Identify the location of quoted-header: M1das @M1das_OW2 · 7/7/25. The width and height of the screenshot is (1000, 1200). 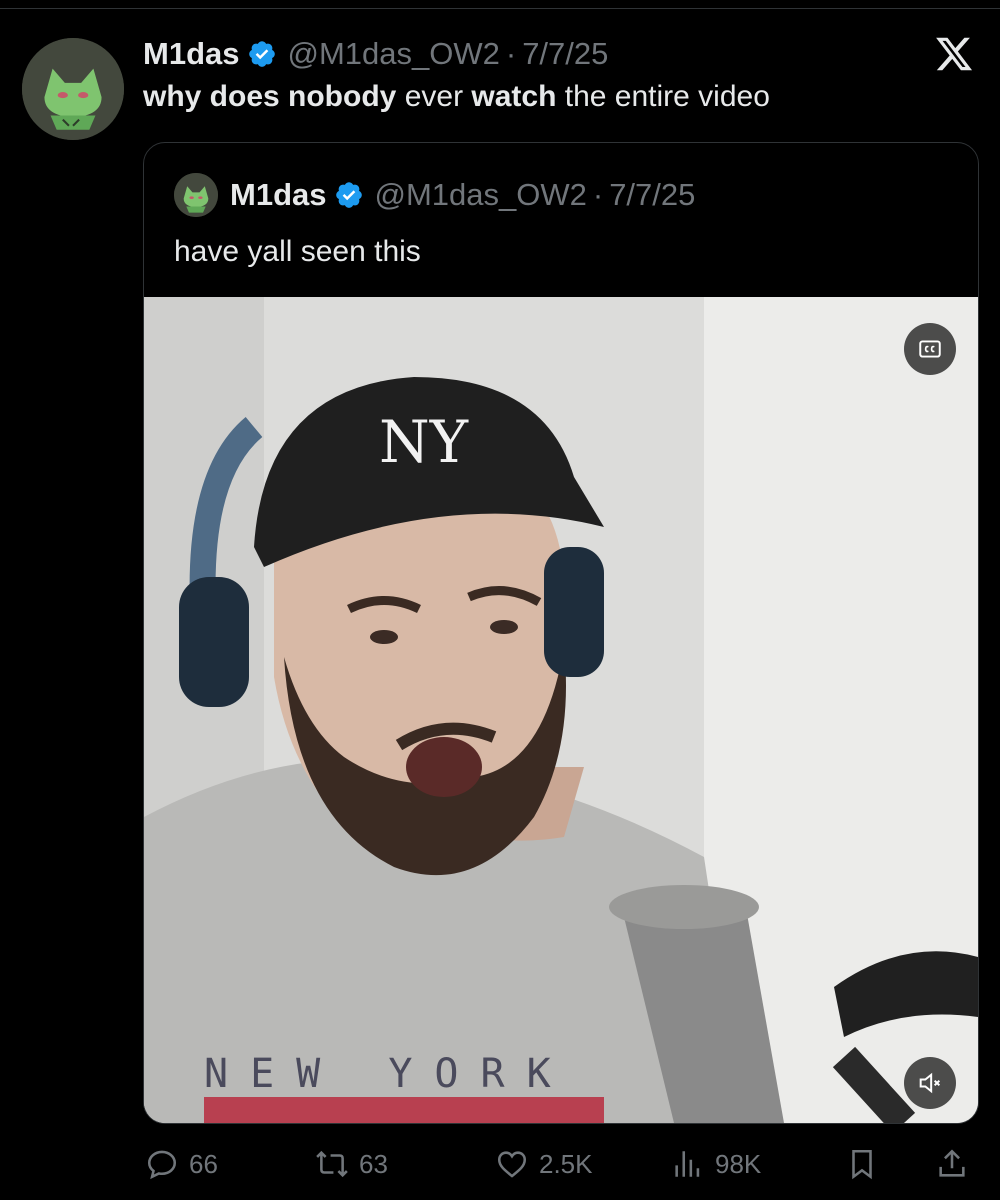
(434, 195).